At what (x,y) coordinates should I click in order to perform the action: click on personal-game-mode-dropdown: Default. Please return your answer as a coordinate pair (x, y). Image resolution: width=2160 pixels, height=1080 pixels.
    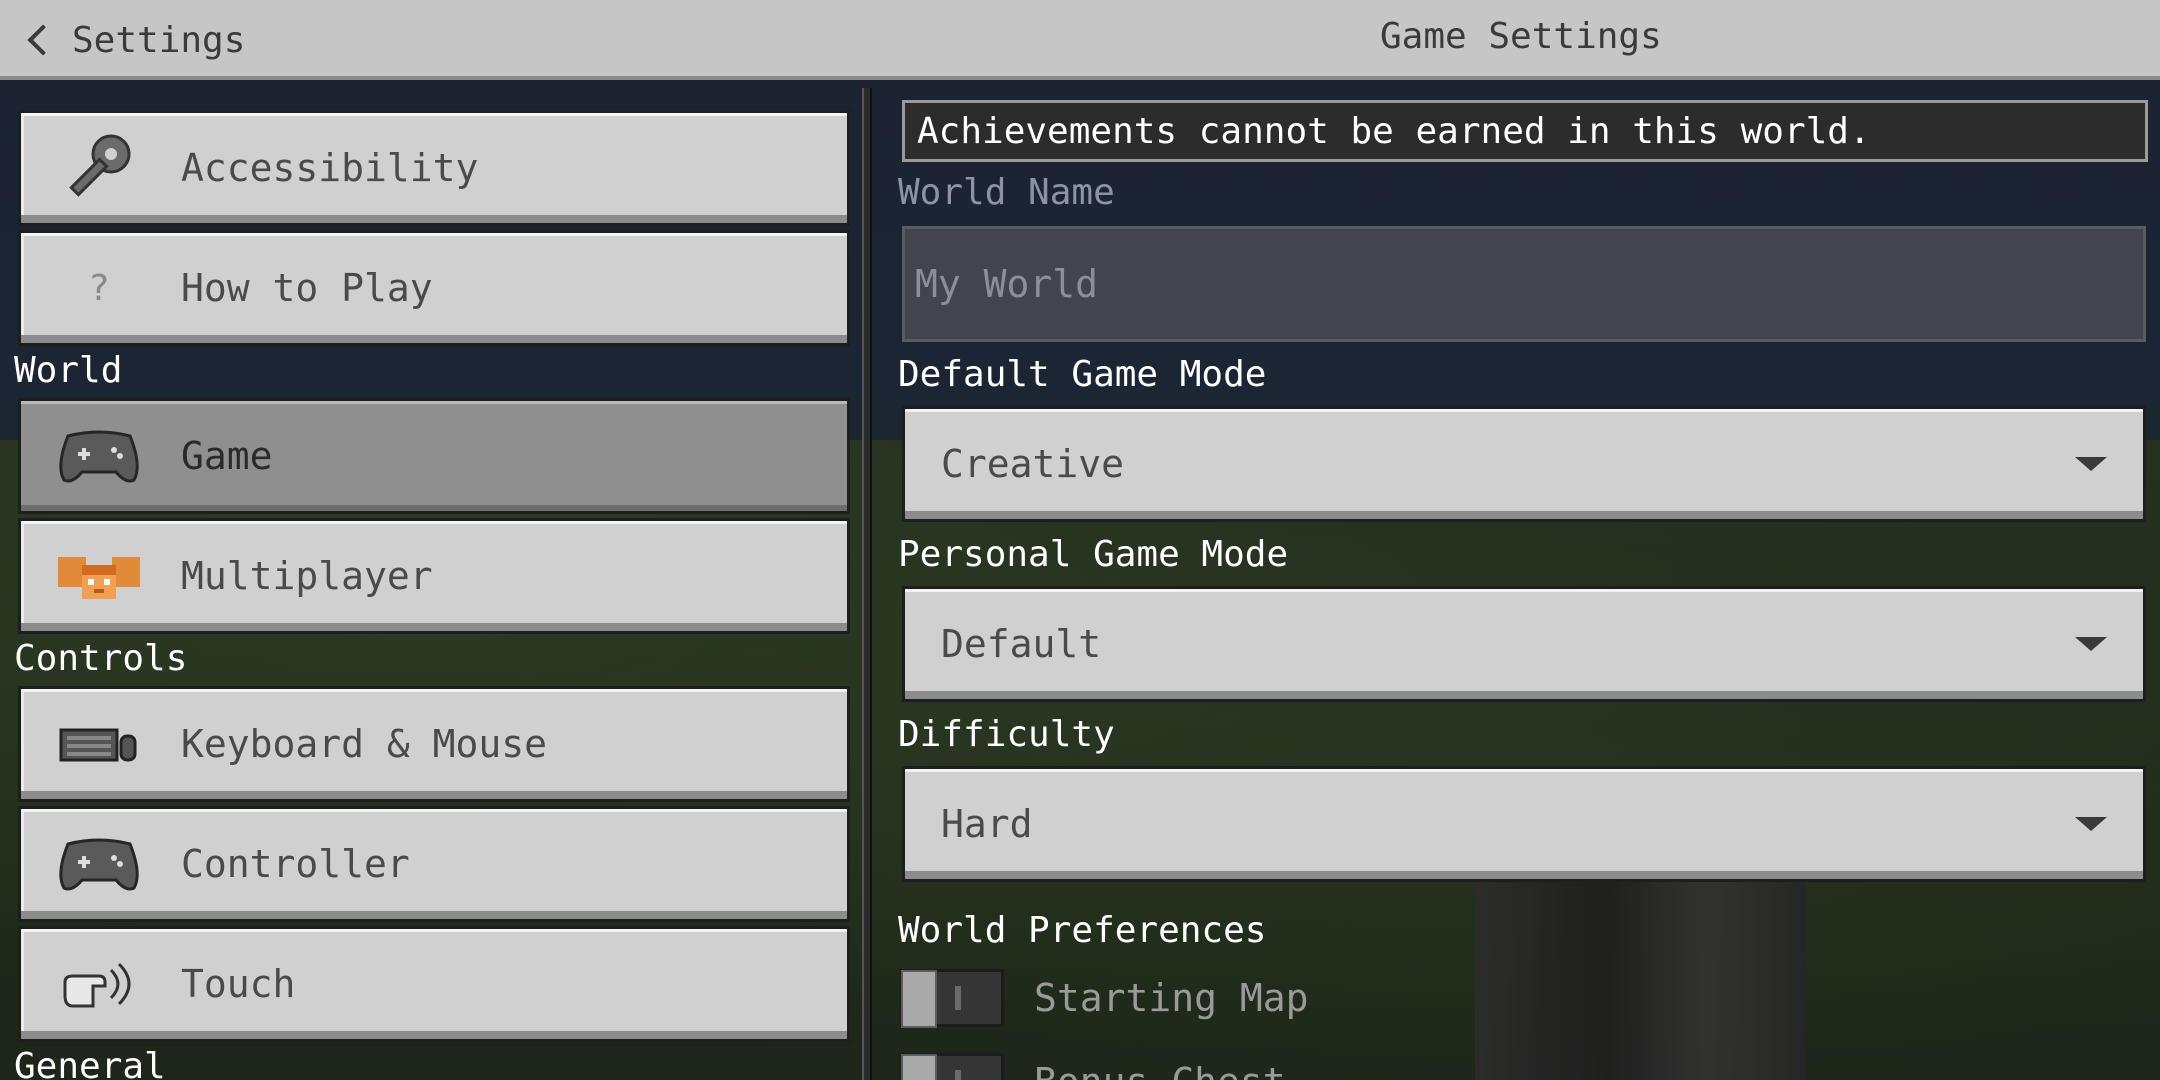
    Looking at the image, I should click on (1524, 644).